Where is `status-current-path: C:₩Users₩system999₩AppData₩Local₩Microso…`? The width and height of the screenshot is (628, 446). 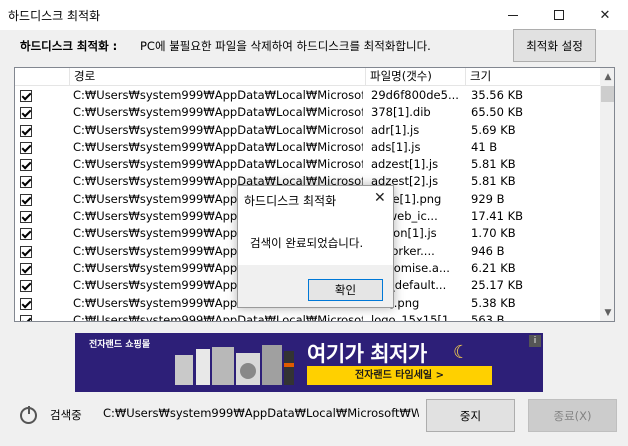
status-current-path: C:₩Users₩system999₩AppData₩Local₩Microso… is located at coordinates (261, 413).